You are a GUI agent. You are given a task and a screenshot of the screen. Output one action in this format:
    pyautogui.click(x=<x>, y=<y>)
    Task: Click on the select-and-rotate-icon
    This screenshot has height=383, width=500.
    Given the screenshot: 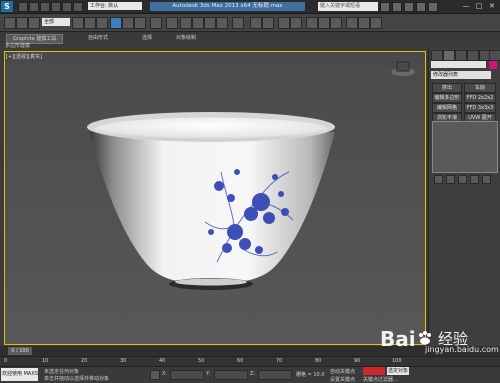 What is the action you would take?
    pyautogui.click(x=128, y=23)
    